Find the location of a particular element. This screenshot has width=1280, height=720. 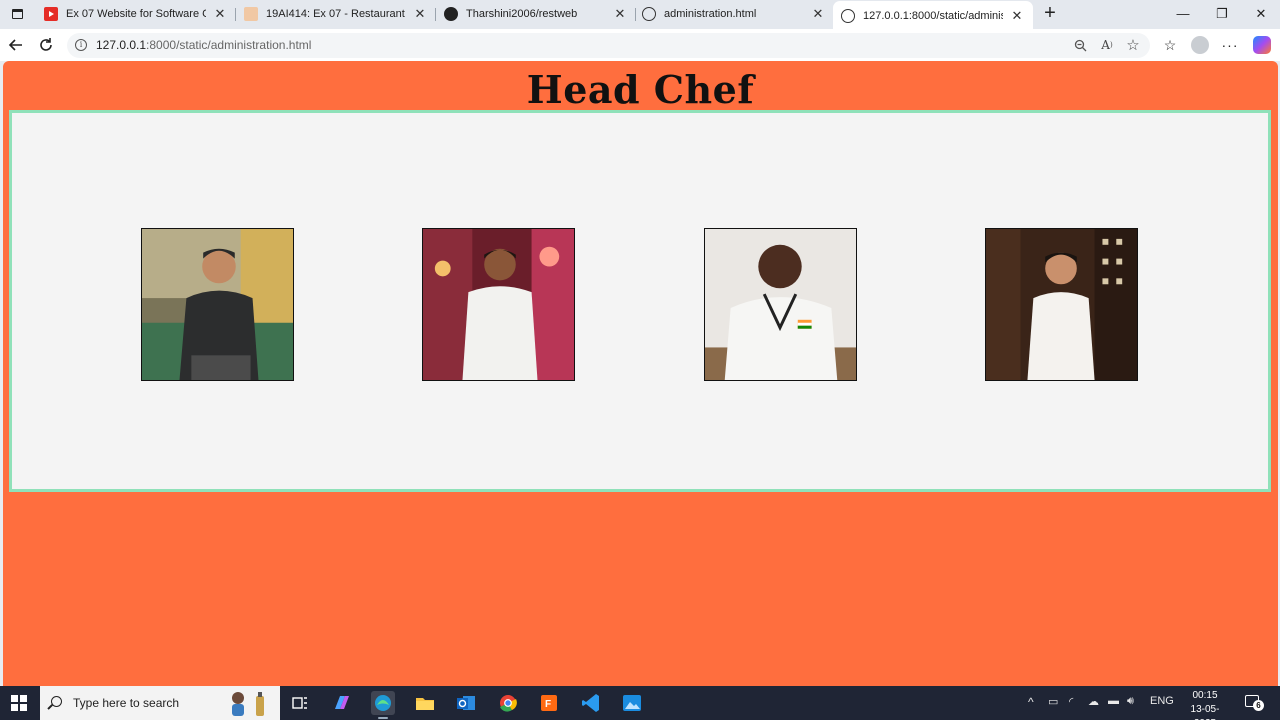

tab-github: Tharshini2006/restweb ✕ is located at coordinates (536, 14).